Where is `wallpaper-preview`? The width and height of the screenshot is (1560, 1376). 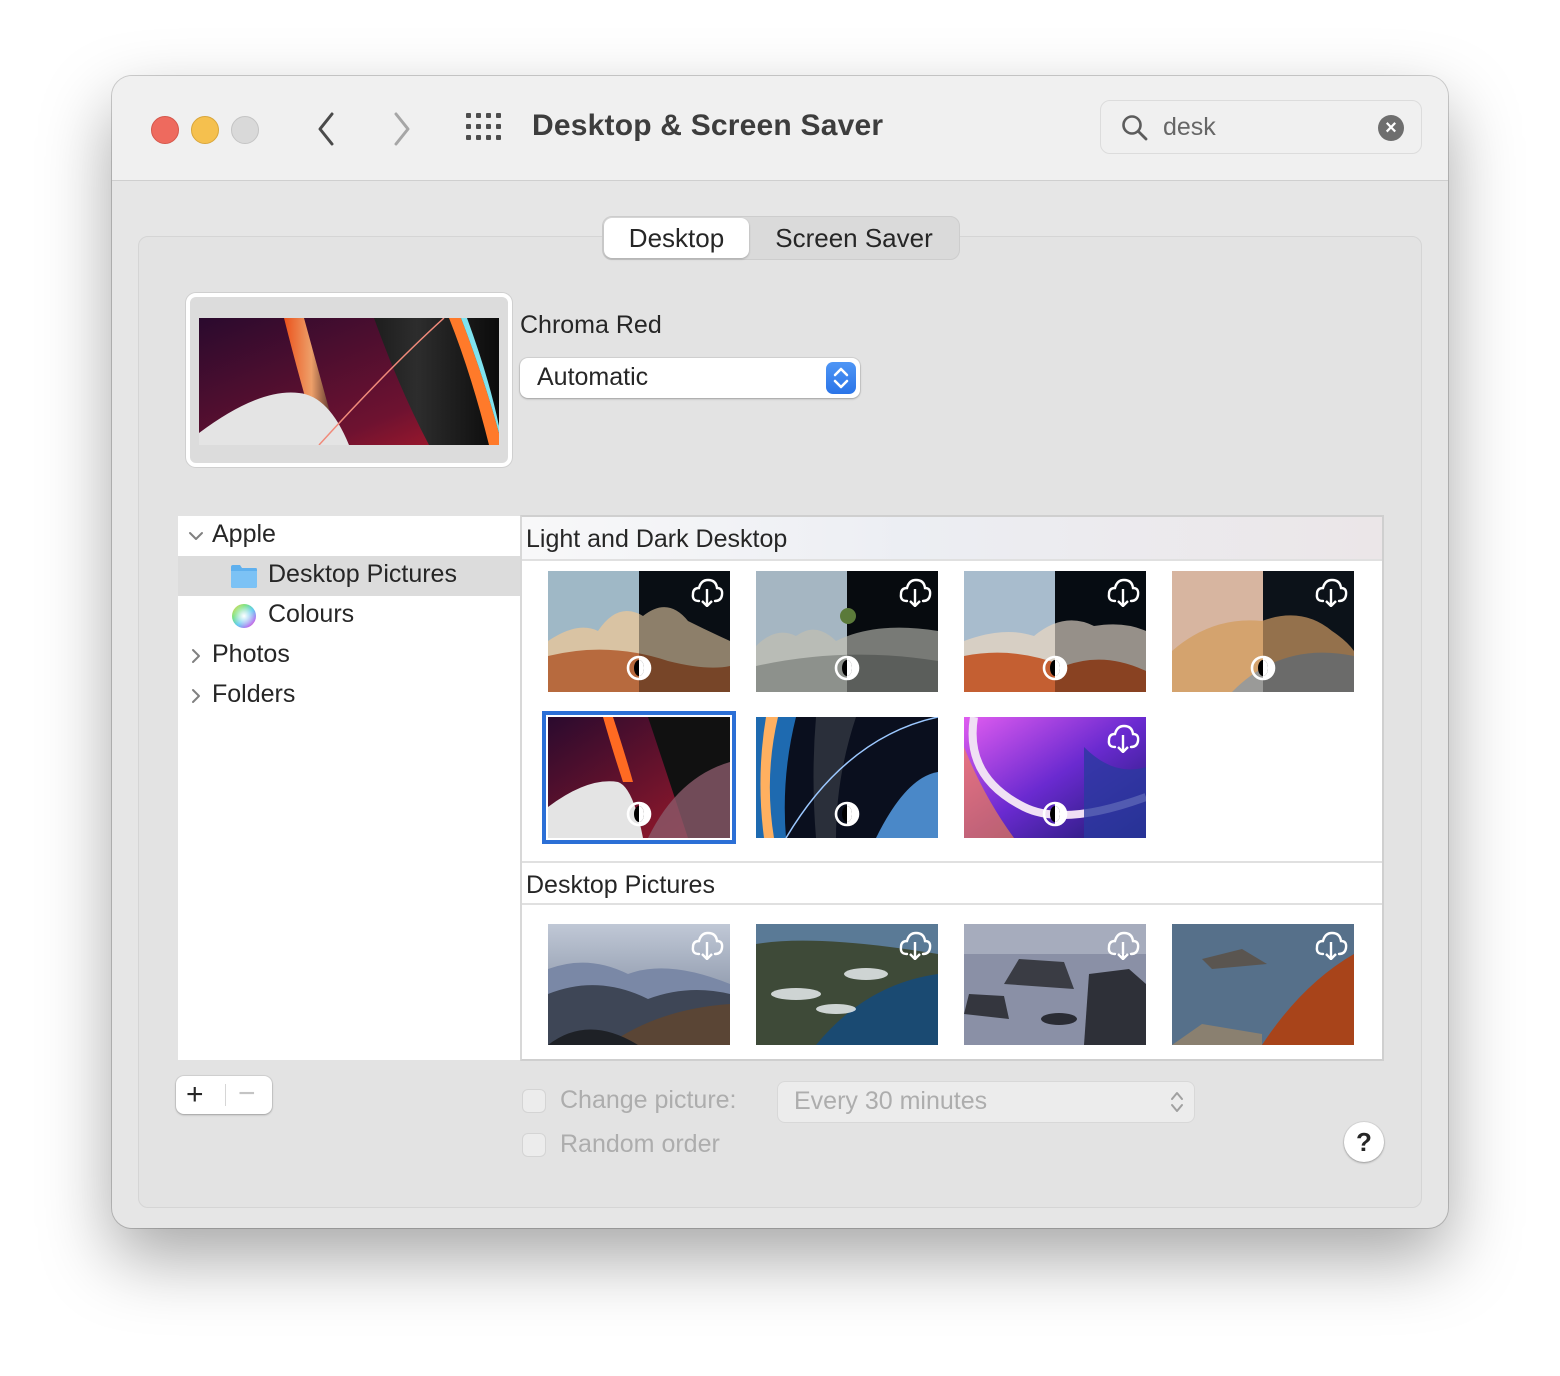
wallpaper-preview is located at coordinates (349, 380).